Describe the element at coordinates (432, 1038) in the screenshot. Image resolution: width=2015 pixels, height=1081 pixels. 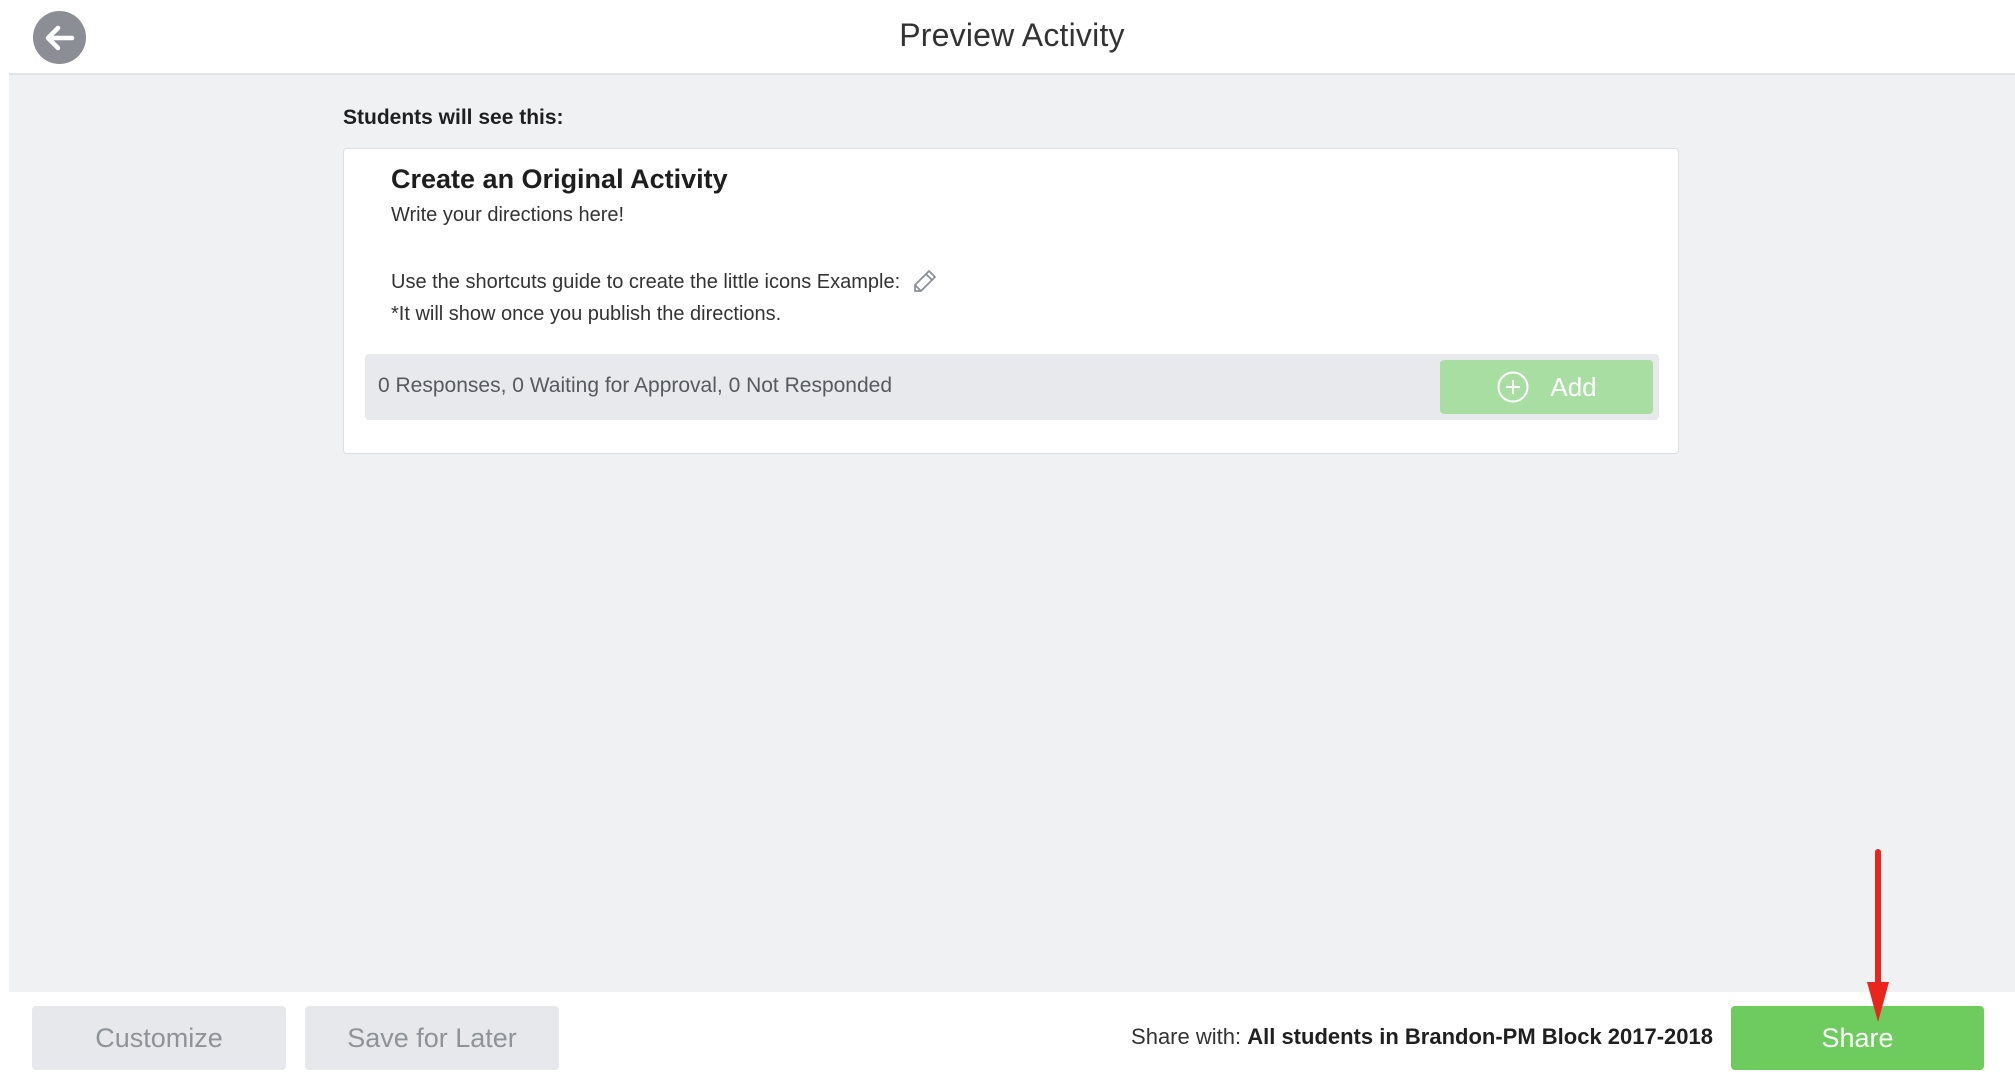
I see `save-for-later-button: Save for Later` at that location.